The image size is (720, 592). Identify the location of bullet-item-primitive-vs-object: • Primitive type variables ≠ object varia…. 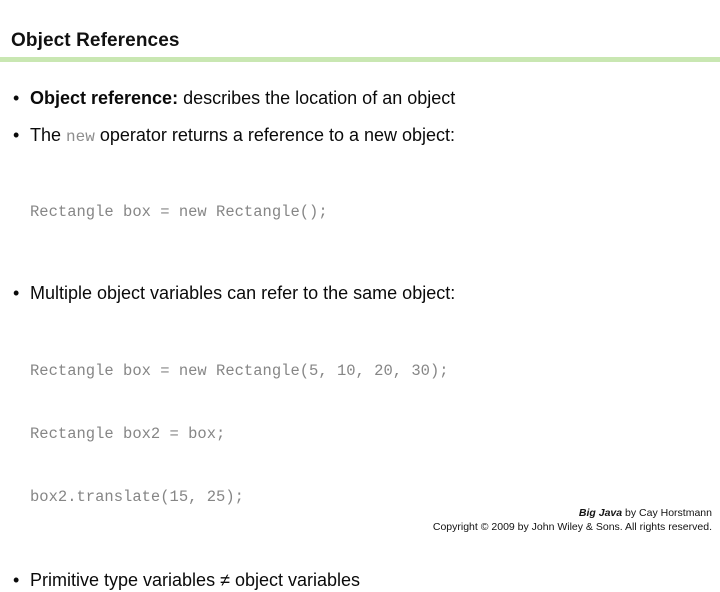
(360, 580).